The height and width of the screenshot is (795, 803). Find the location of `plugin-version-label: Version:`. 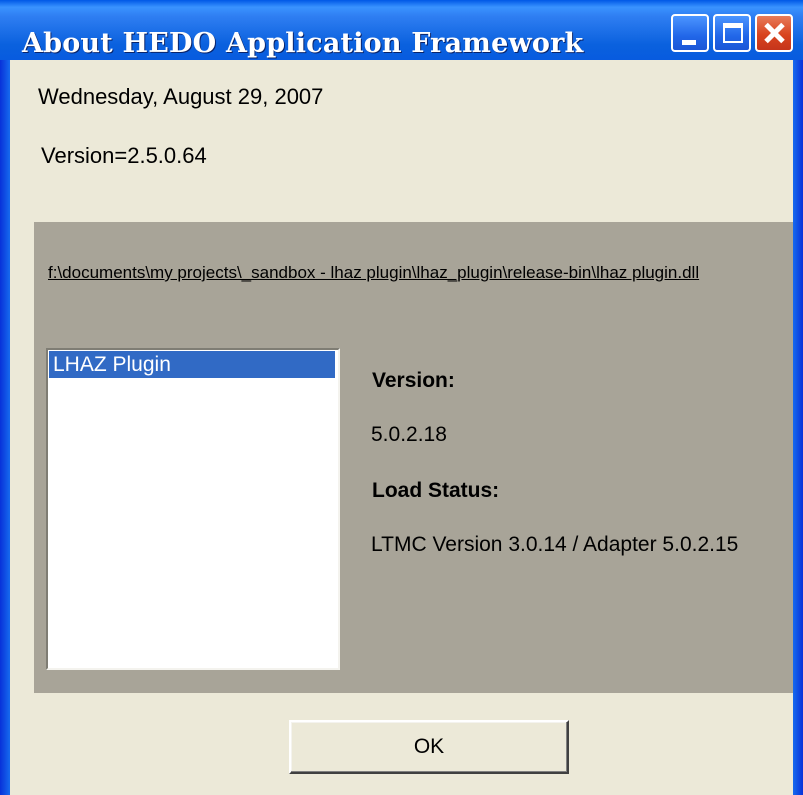

plugin-version-label: Version: is located at coordinates (413, 380).